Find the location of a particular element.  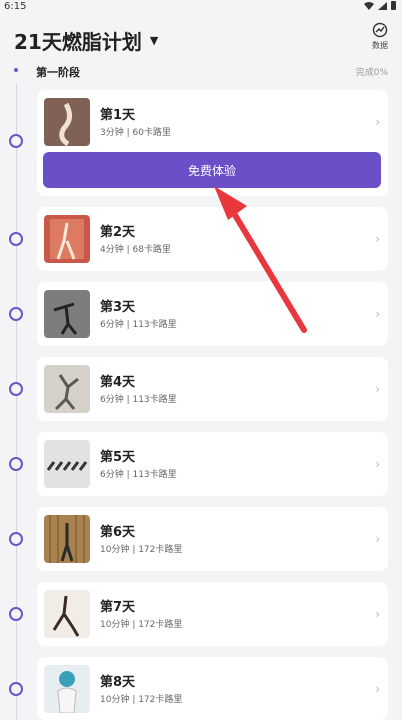

day-title: 第3天 is located at coordinates (118, 307).